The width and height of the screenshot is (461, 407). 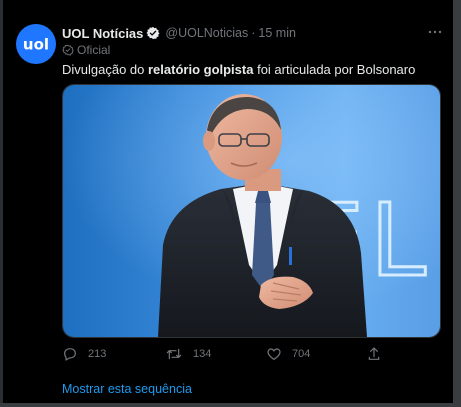 What do you see at coordinates (274, 354) in the screenshot?
I see `heart-icon` at bounding box center [274, 354].